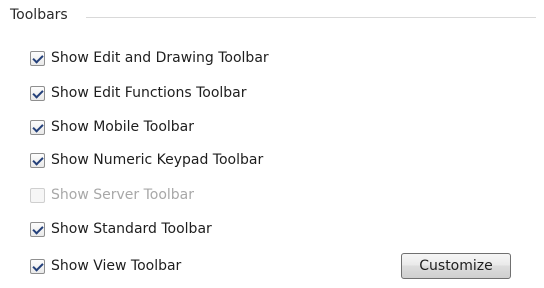 The image size is (544, 288). Describe the element at coordinates (39, 15) in the screenshot. I see `group-title: Toolbars` at that location.